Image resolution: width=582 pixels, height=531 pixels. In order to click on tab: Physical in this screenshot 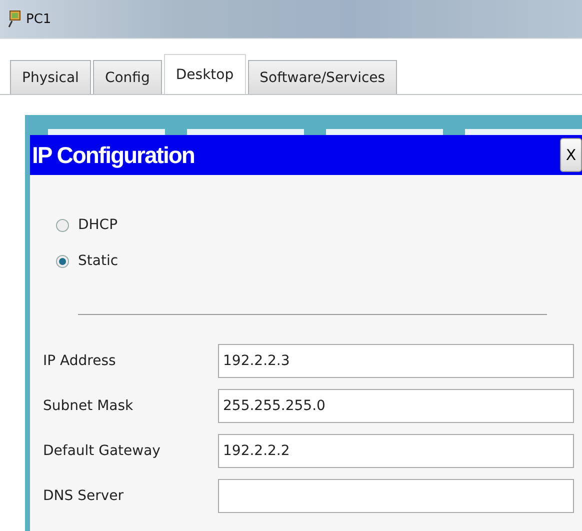, I will do `click(50, 77)`.